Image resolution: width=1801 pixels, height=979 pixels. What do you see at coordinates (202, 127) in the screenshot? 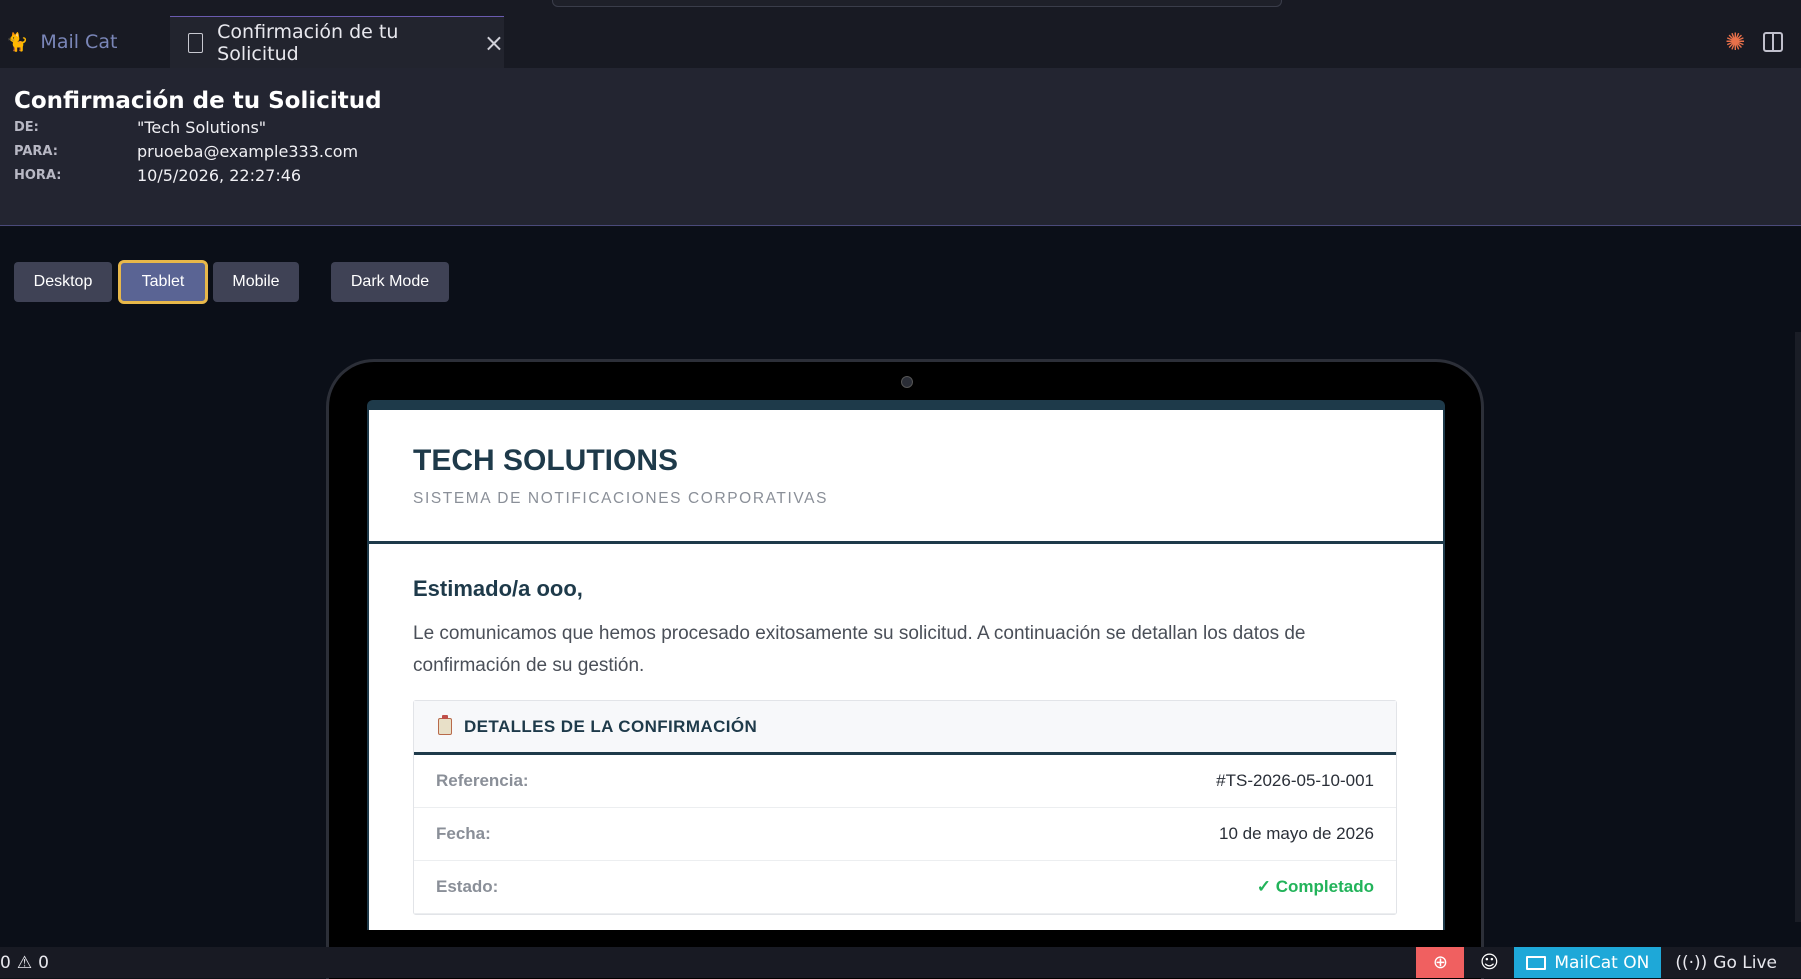
I see `from-value: "Tech Solutions"` at bounding box center [202, 127].